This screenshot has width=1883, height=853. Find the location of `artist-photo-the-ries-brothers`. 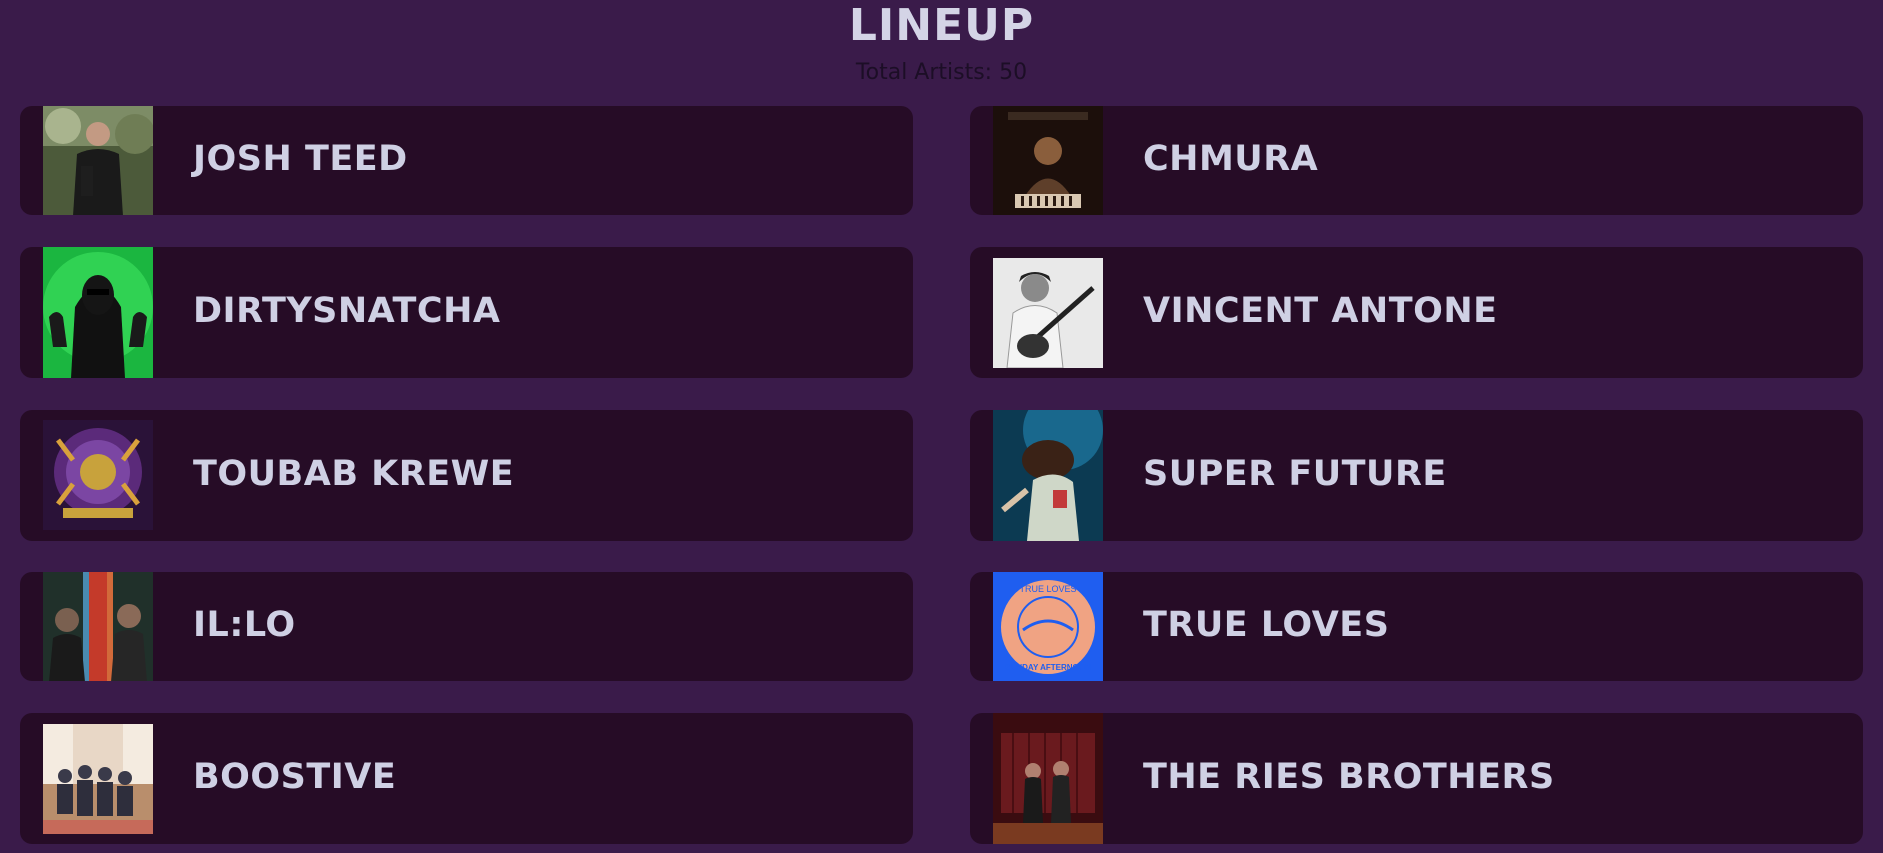

artist-photo-the-ries-brothers is located at coordinates (1048, 778).